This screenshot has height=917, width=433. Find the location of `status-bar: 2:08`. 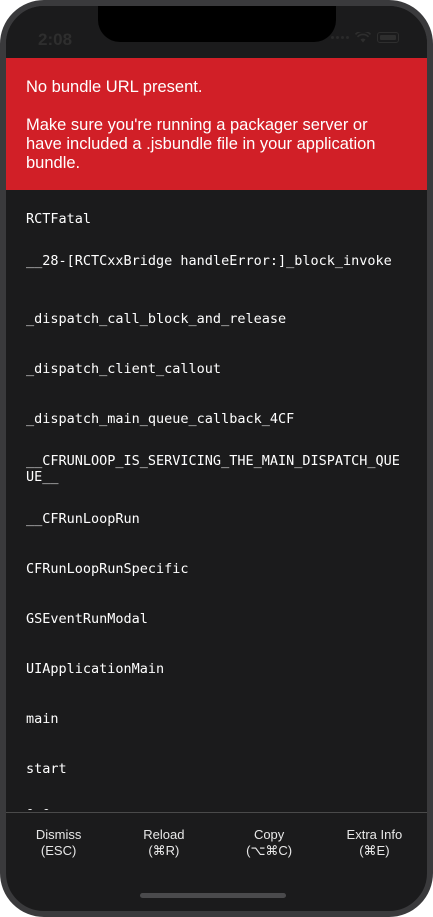

status-bar: 2:08 is located at coordinates (216, 32).